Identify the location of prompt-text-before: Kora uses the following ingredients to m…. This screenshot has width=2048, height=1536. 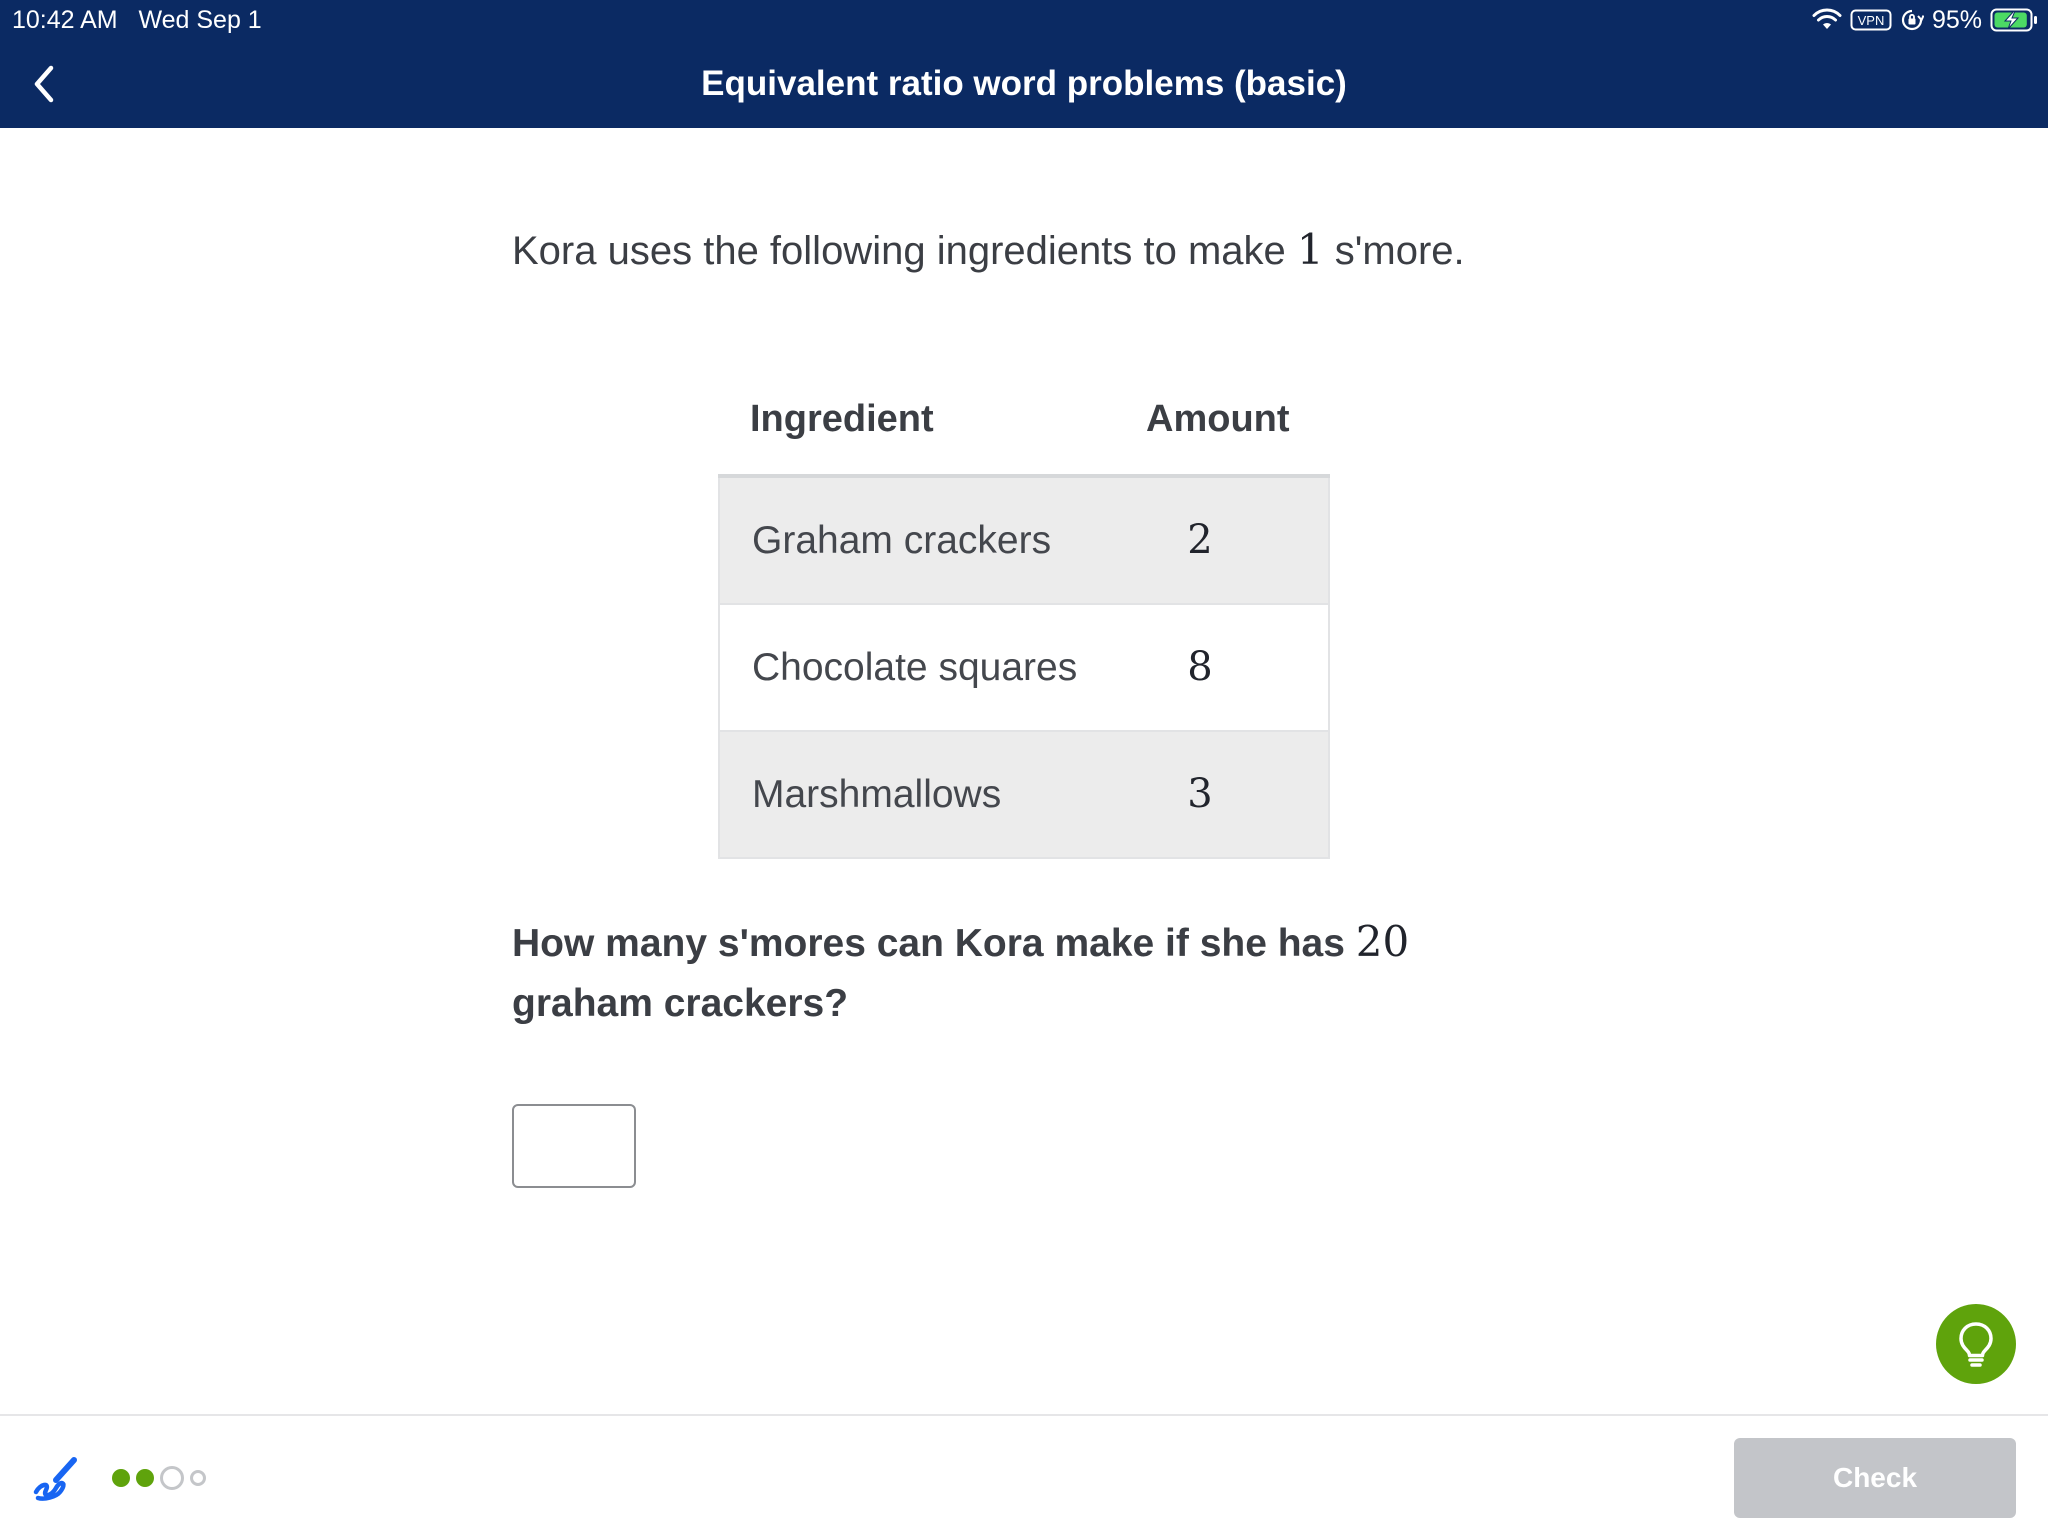
(899, 251).